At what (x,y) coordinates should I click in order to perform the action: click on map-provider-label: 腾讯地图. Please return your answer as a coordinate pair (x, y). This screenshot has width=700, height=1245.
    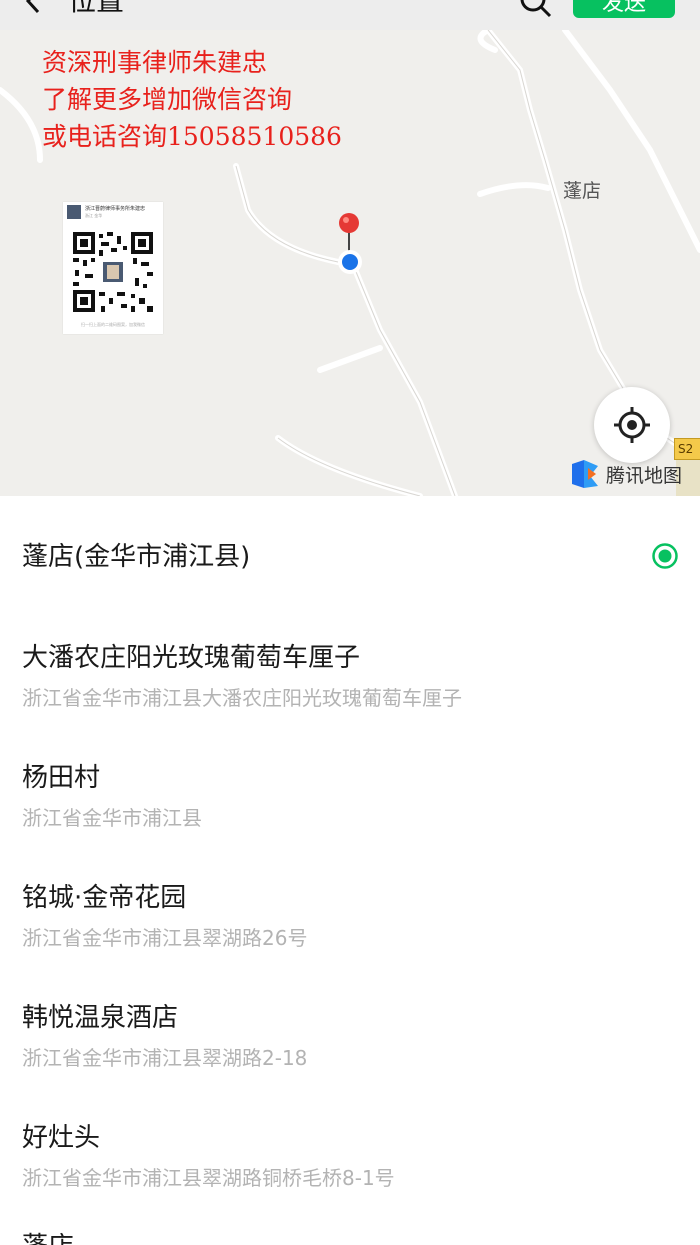
    Looking at the image, I should click on (644, 476).